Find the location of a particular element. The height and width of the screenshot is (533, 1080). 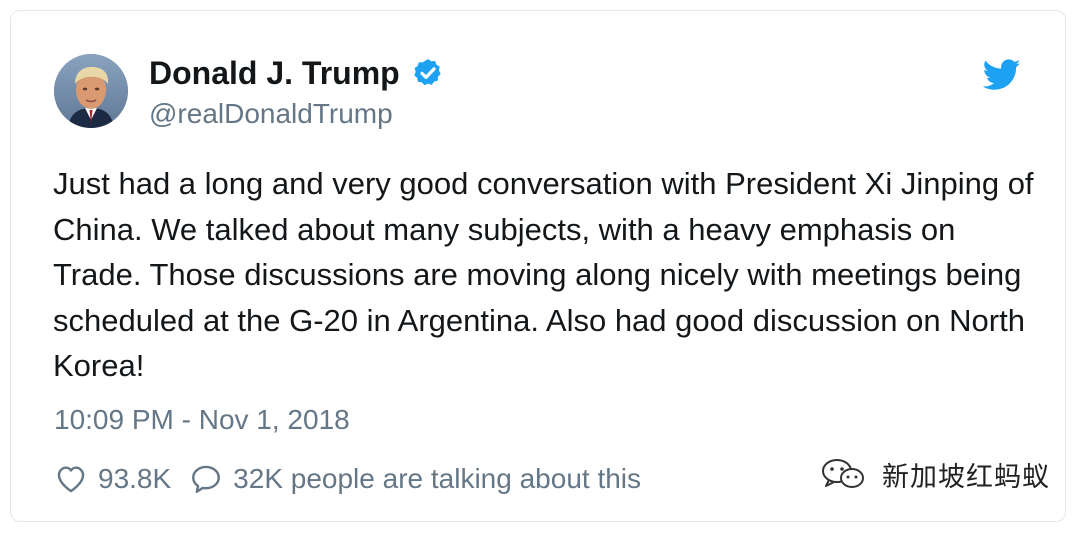

conversation-link: 32K people are talking about this is located at coordinates (415, 479).